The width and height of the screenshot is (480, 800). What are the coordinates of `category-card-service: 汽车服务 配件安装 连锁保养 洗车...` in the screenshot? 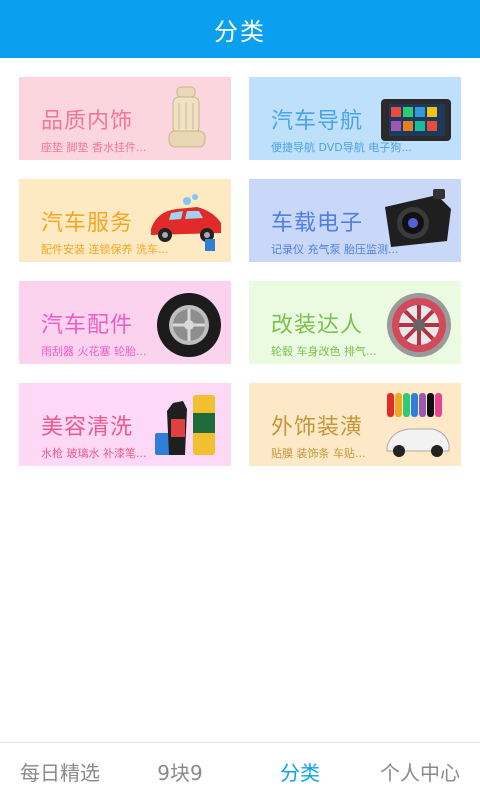 It's located at (125, 220).